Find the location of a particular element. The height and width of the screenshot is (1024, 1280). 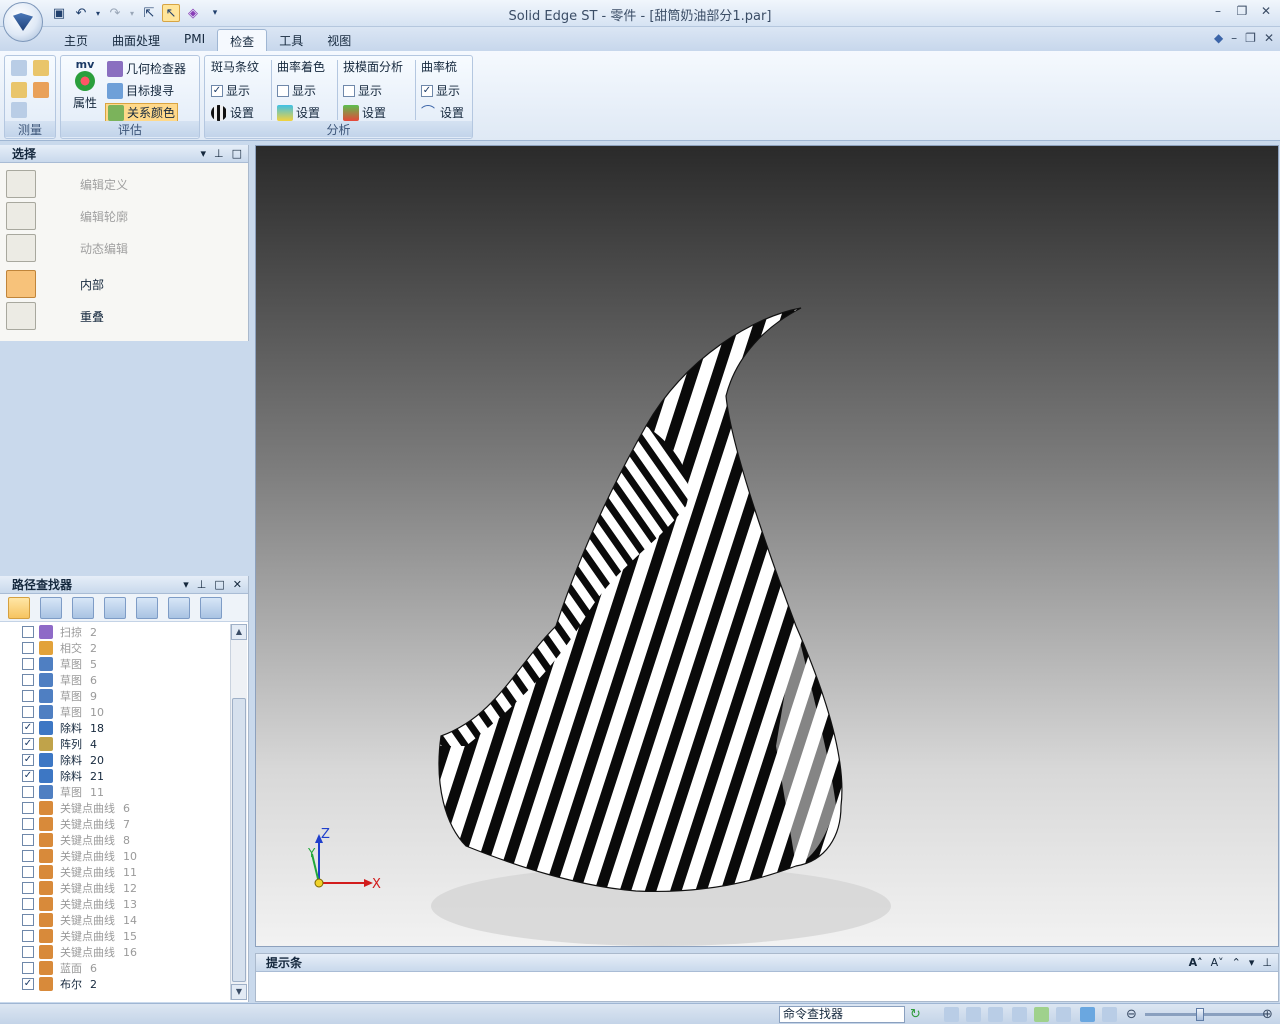

copy-features-icon is located at coordinates (51, 608).